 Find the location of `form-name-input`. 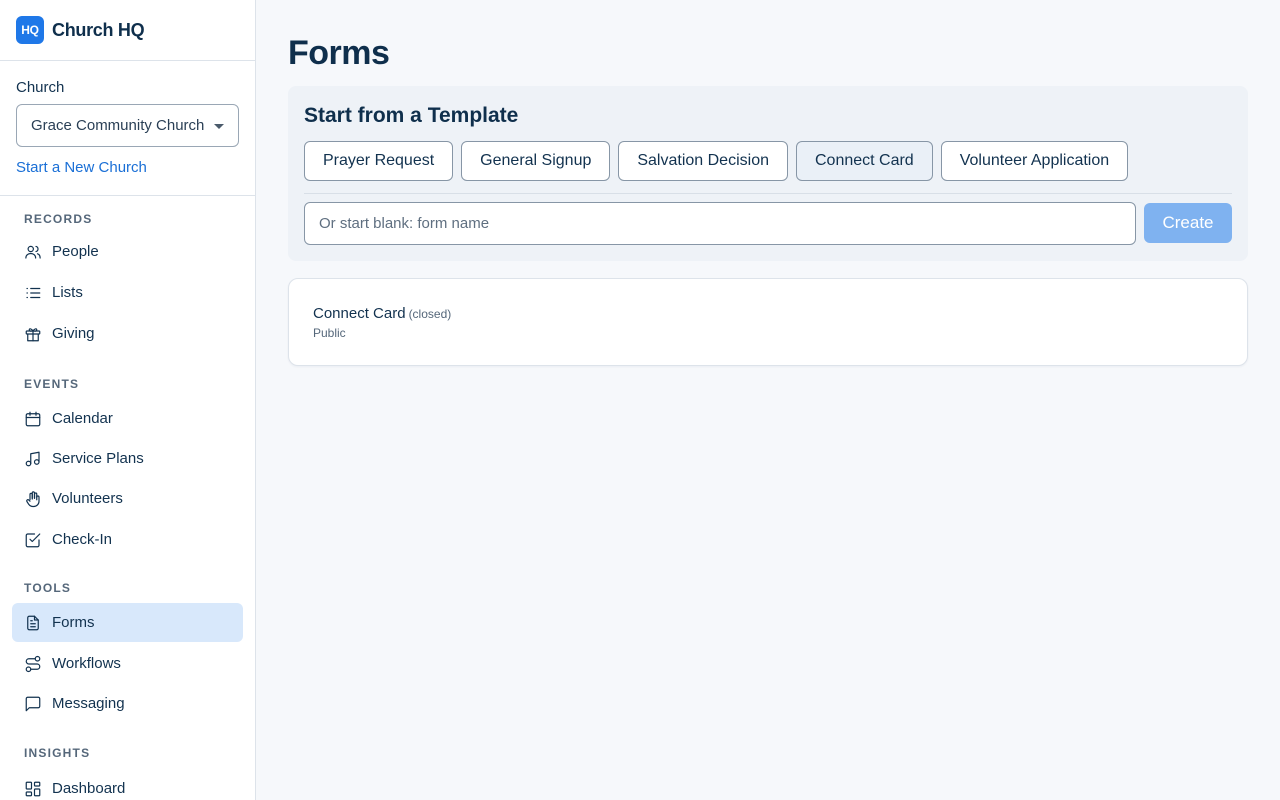

form-name-input is located at coordinates (720, 223).